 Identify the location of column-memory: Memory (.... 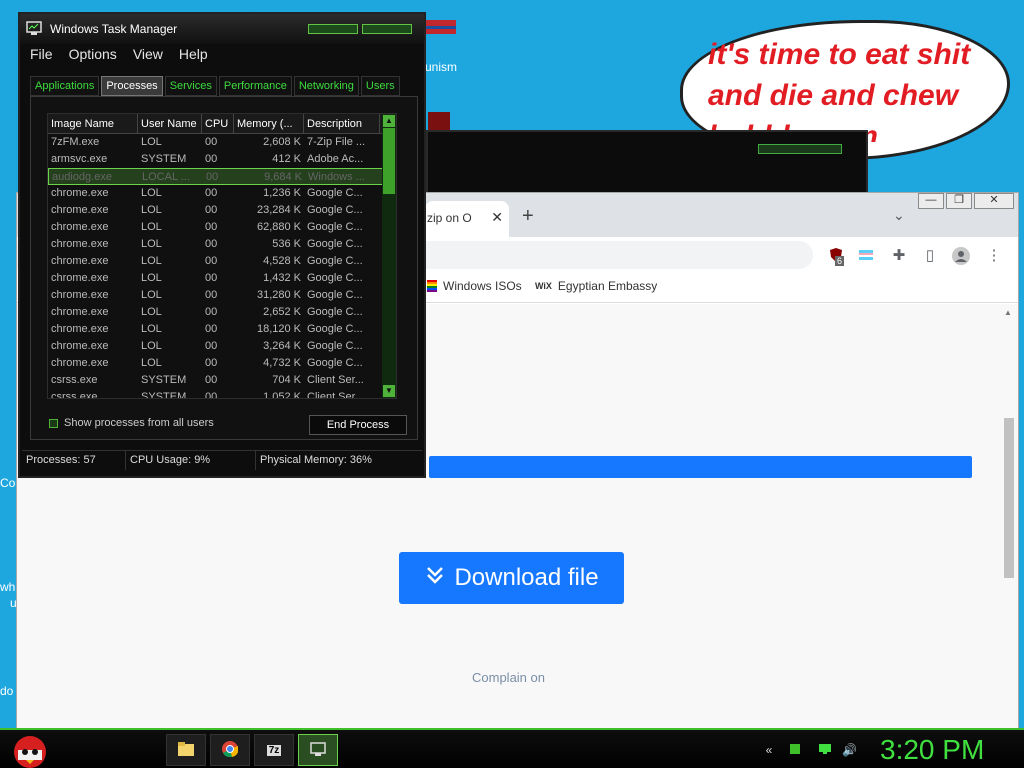
(269, 123).